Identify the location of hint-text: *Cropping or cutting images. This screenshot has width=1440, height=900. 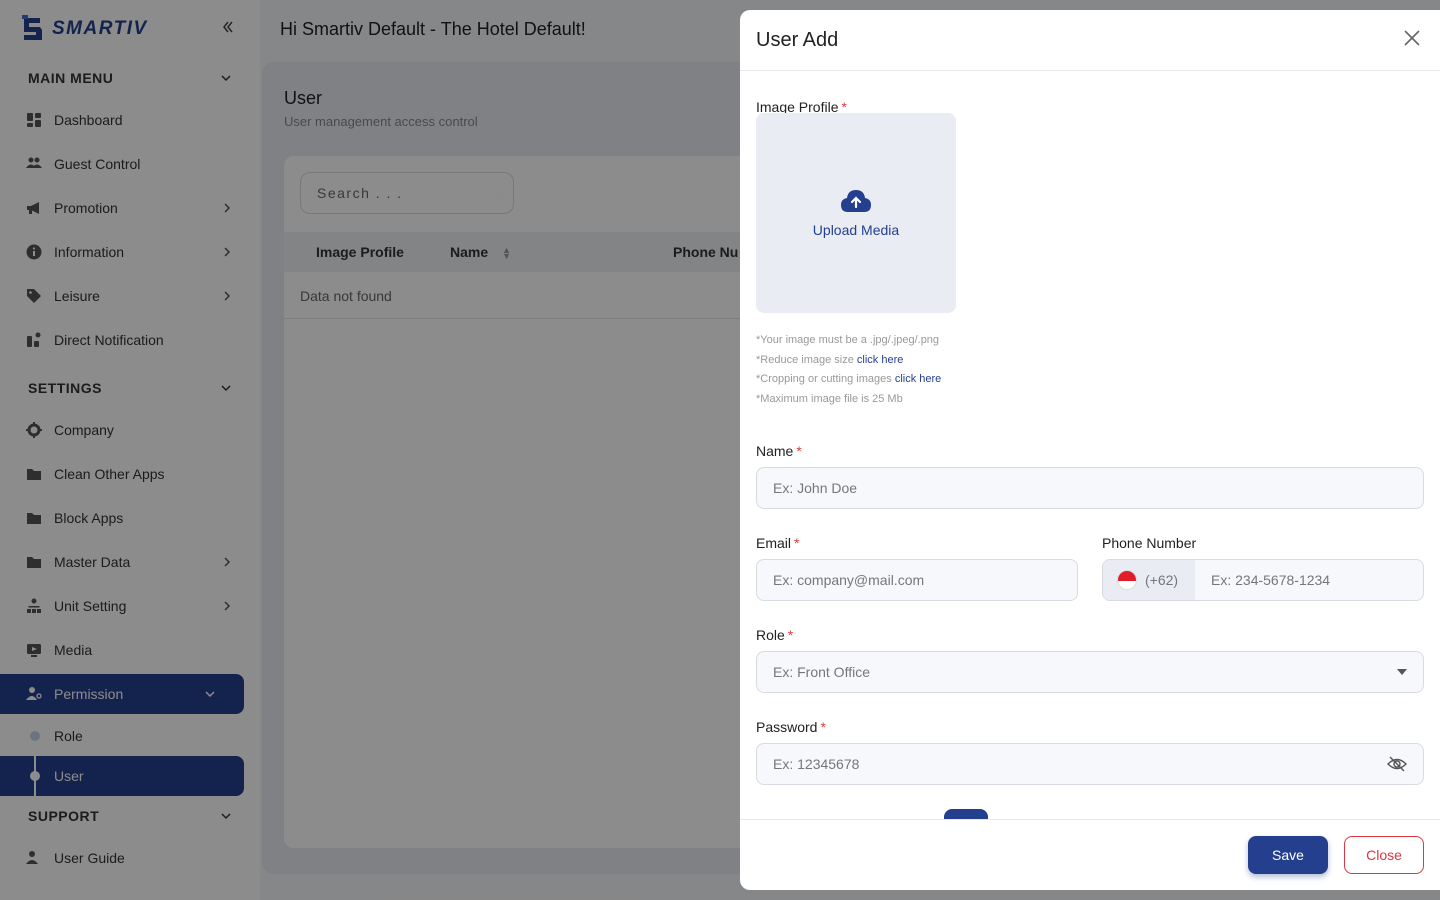
(824, 379).